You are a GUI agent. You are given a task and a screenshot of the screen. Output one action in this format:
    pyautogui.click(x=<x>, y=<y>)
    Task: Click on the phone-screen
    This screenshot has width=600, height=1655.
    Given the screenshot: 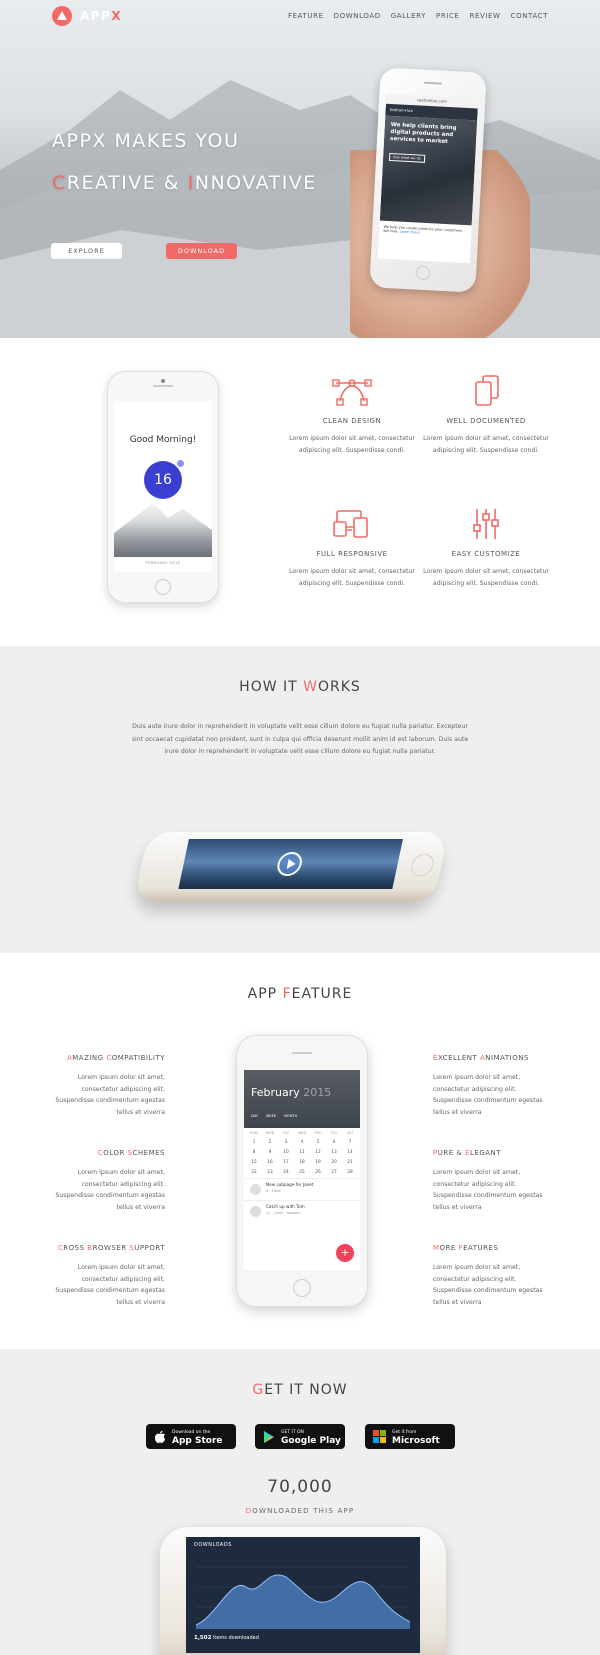 What is the action you would take?
    pyautogui.click(x=290, y=864)
    